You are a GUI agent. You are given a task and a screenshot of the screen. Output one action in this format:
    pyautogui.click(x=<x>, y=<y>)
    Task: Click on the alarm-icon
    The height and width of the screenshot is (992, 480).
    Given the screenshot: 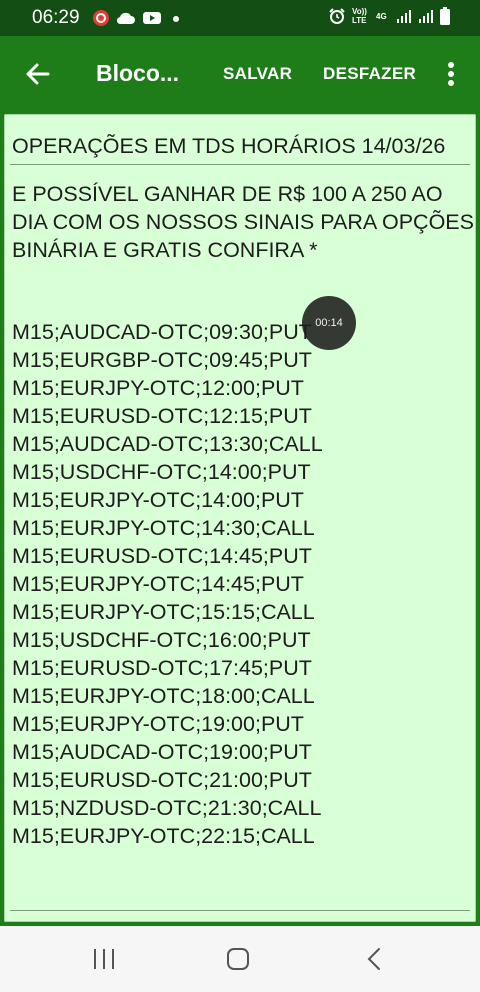 What is the action you would take?
    pyautogui.click(x=337, y=16)
    